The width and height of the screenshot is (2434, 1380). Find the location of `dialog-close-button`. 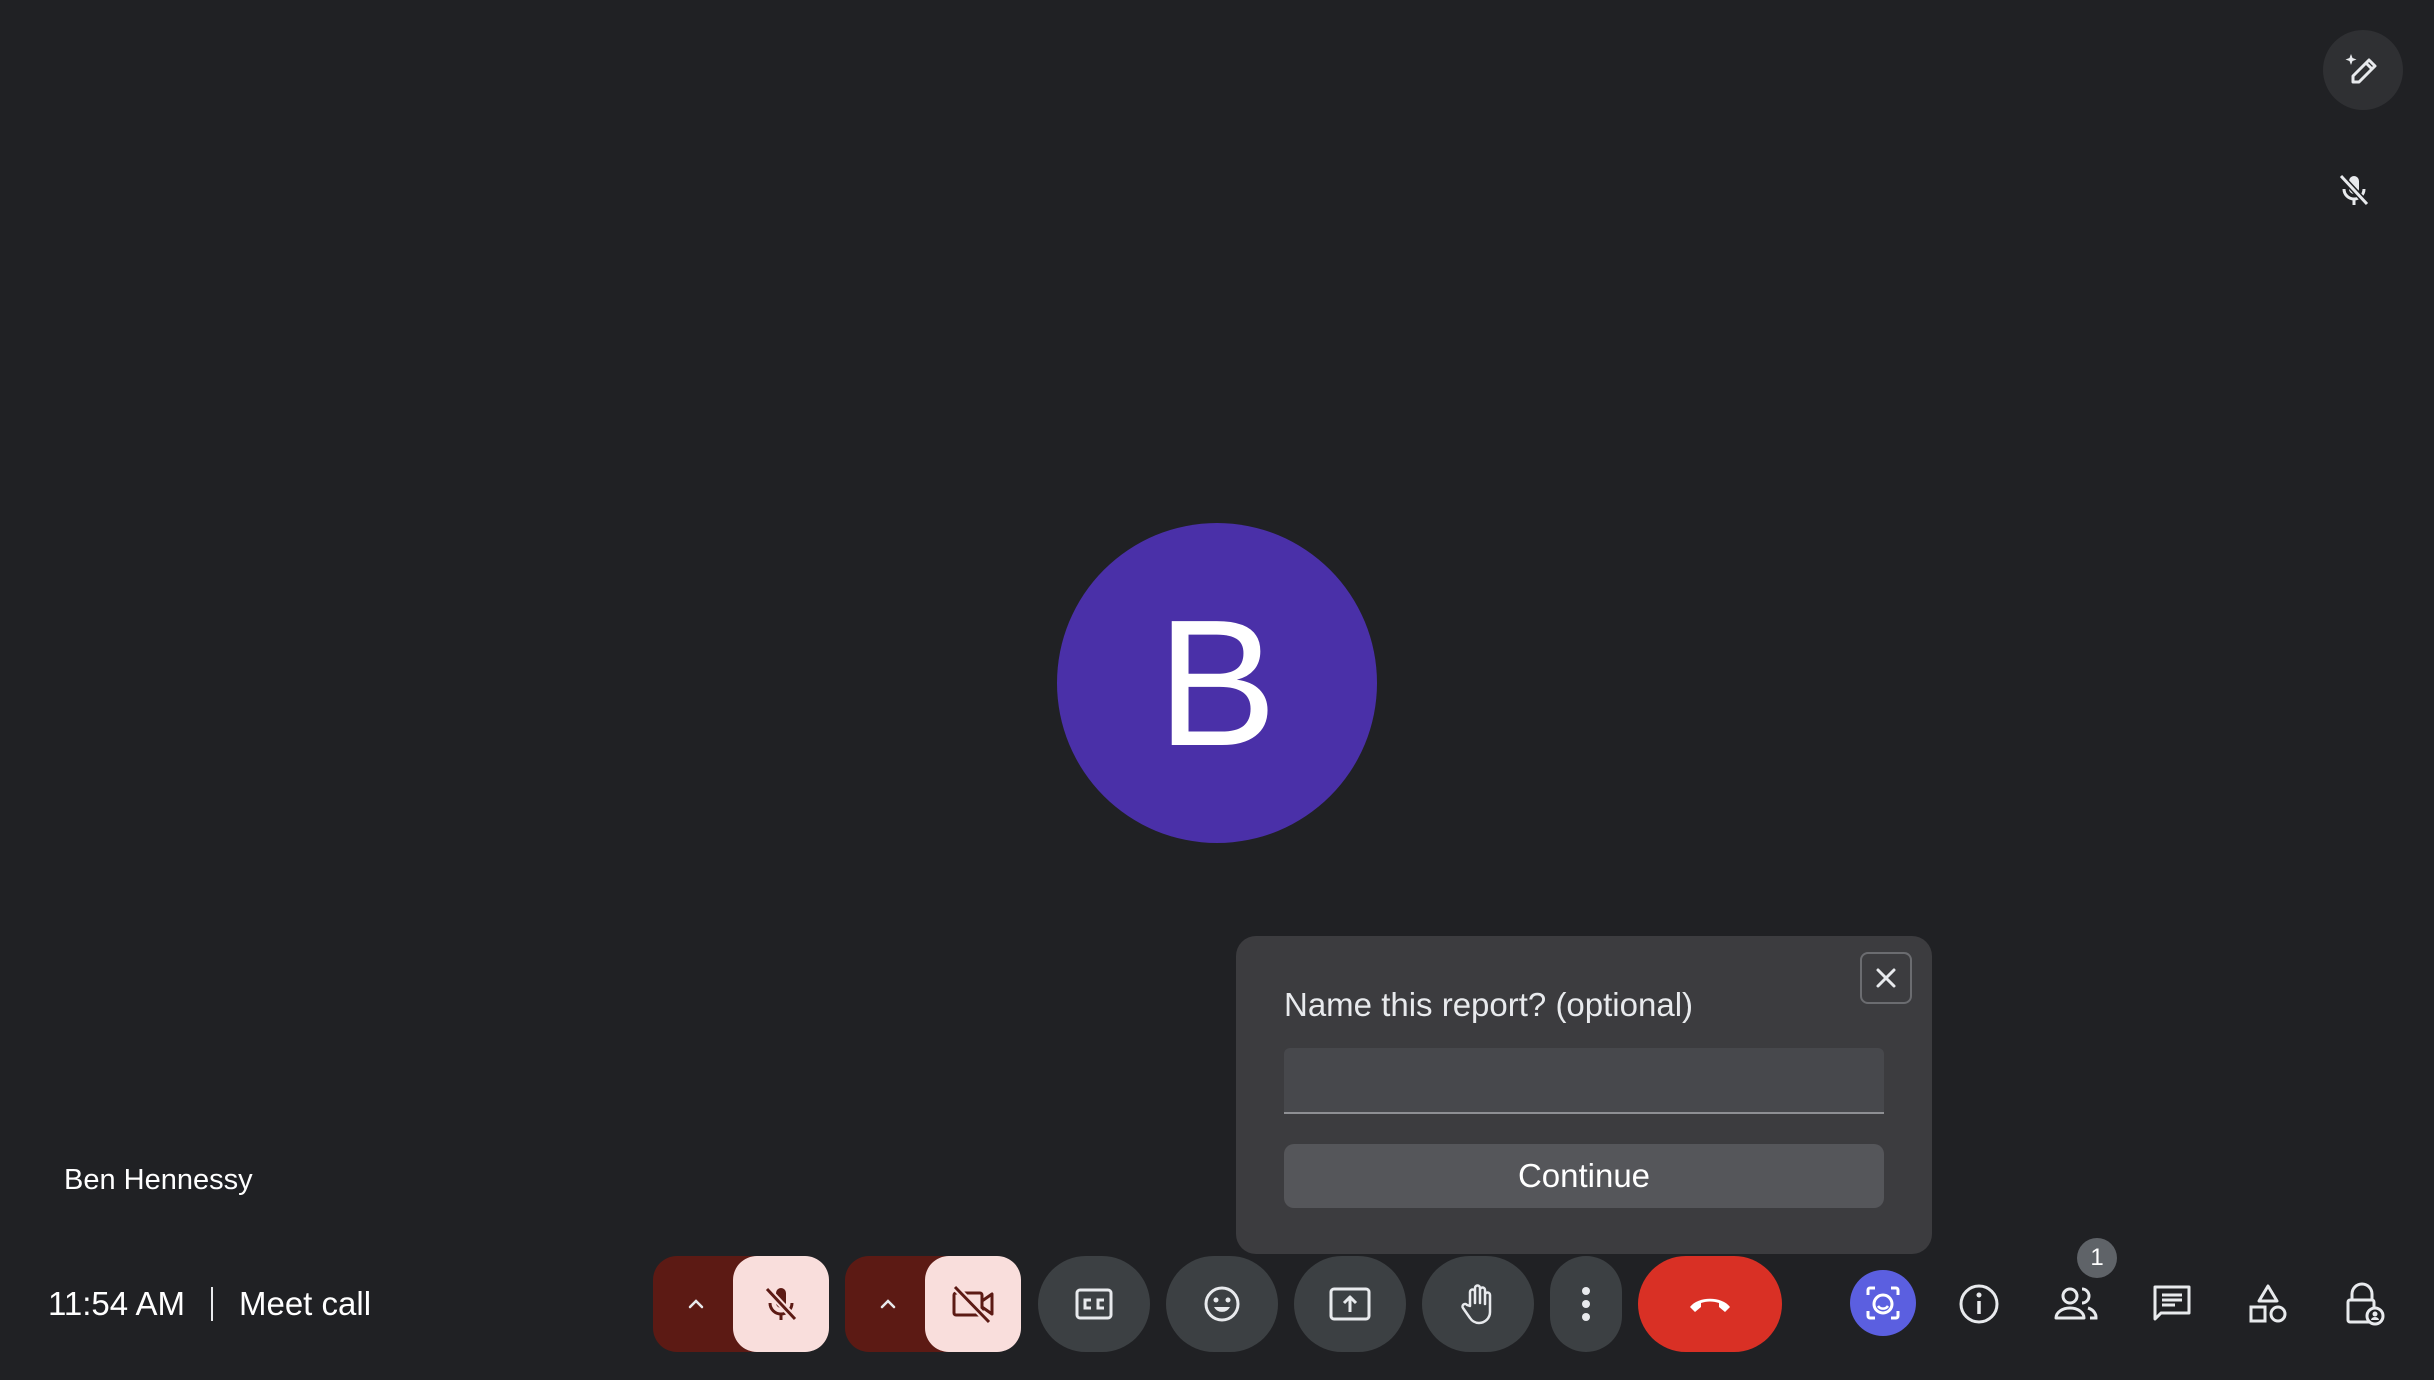

dialog-close-button is located at coordinates (1886, 978).